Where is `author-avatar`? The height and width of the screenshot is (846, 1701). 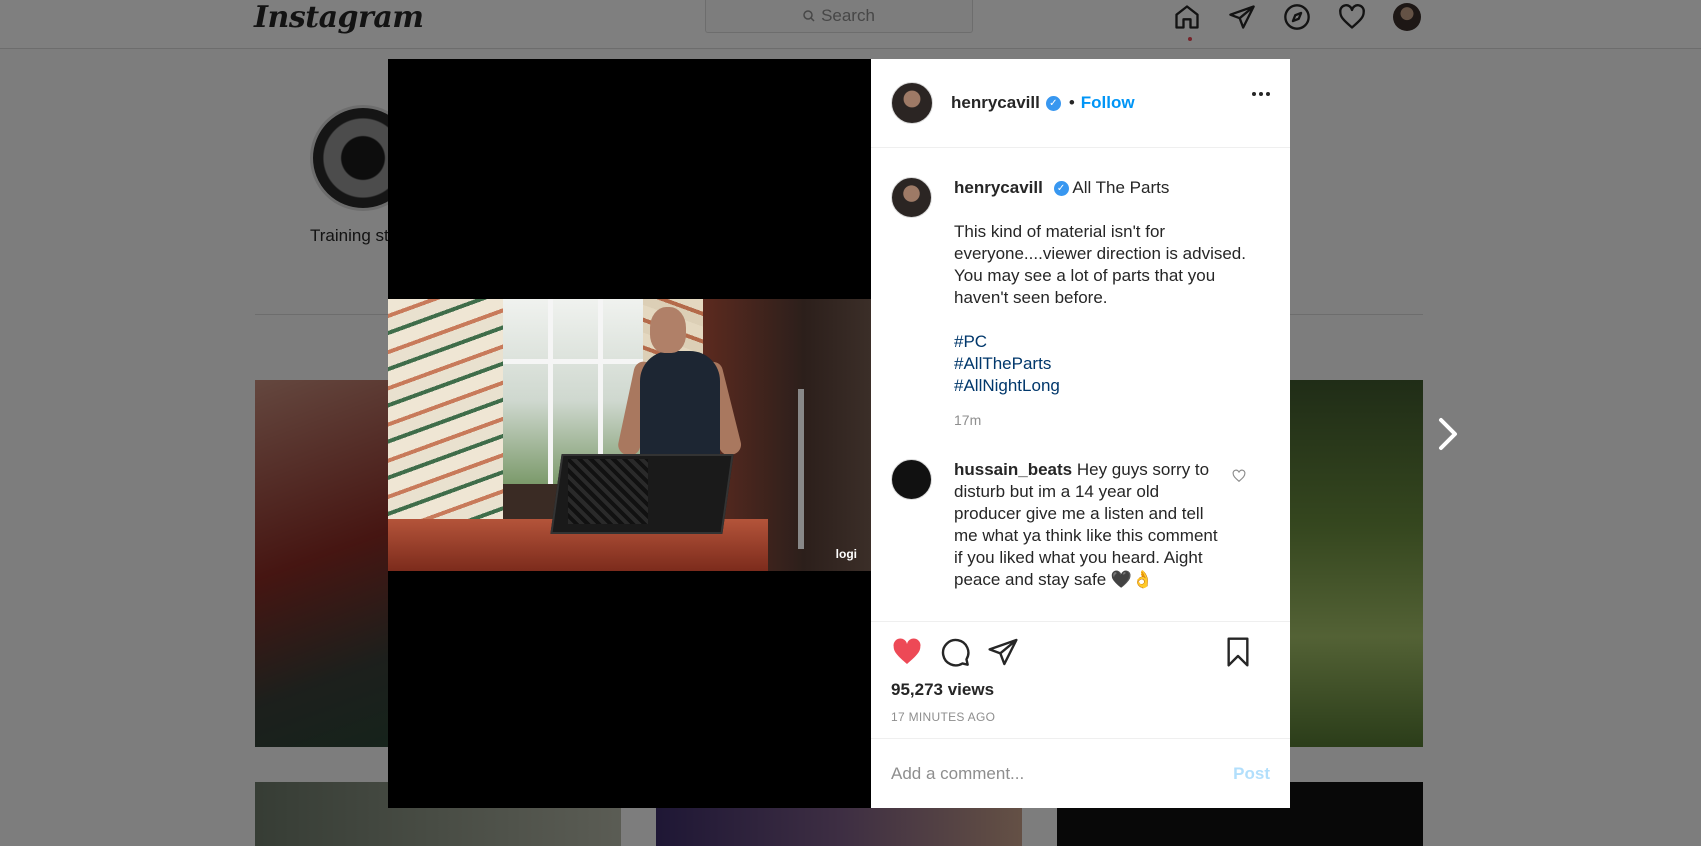
author-avatar is located at coordinates (912, 103).